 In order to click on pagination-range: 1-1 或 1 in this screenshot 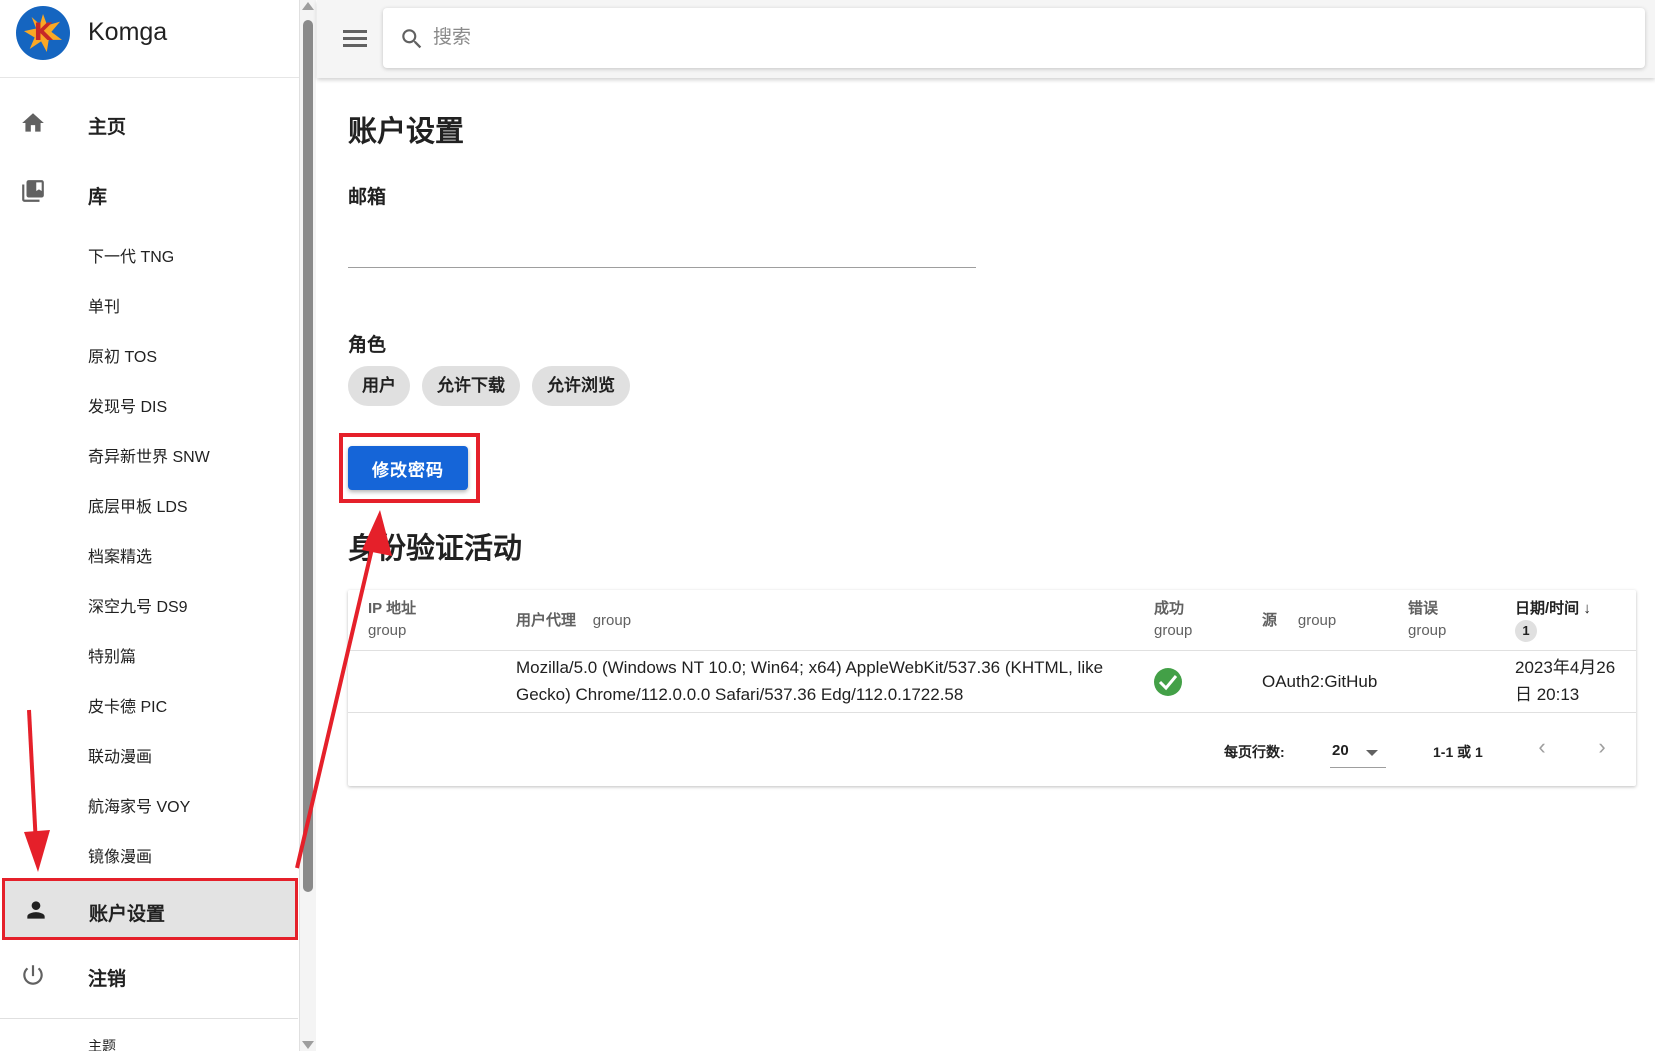, I will do `click(1458, 752)`.